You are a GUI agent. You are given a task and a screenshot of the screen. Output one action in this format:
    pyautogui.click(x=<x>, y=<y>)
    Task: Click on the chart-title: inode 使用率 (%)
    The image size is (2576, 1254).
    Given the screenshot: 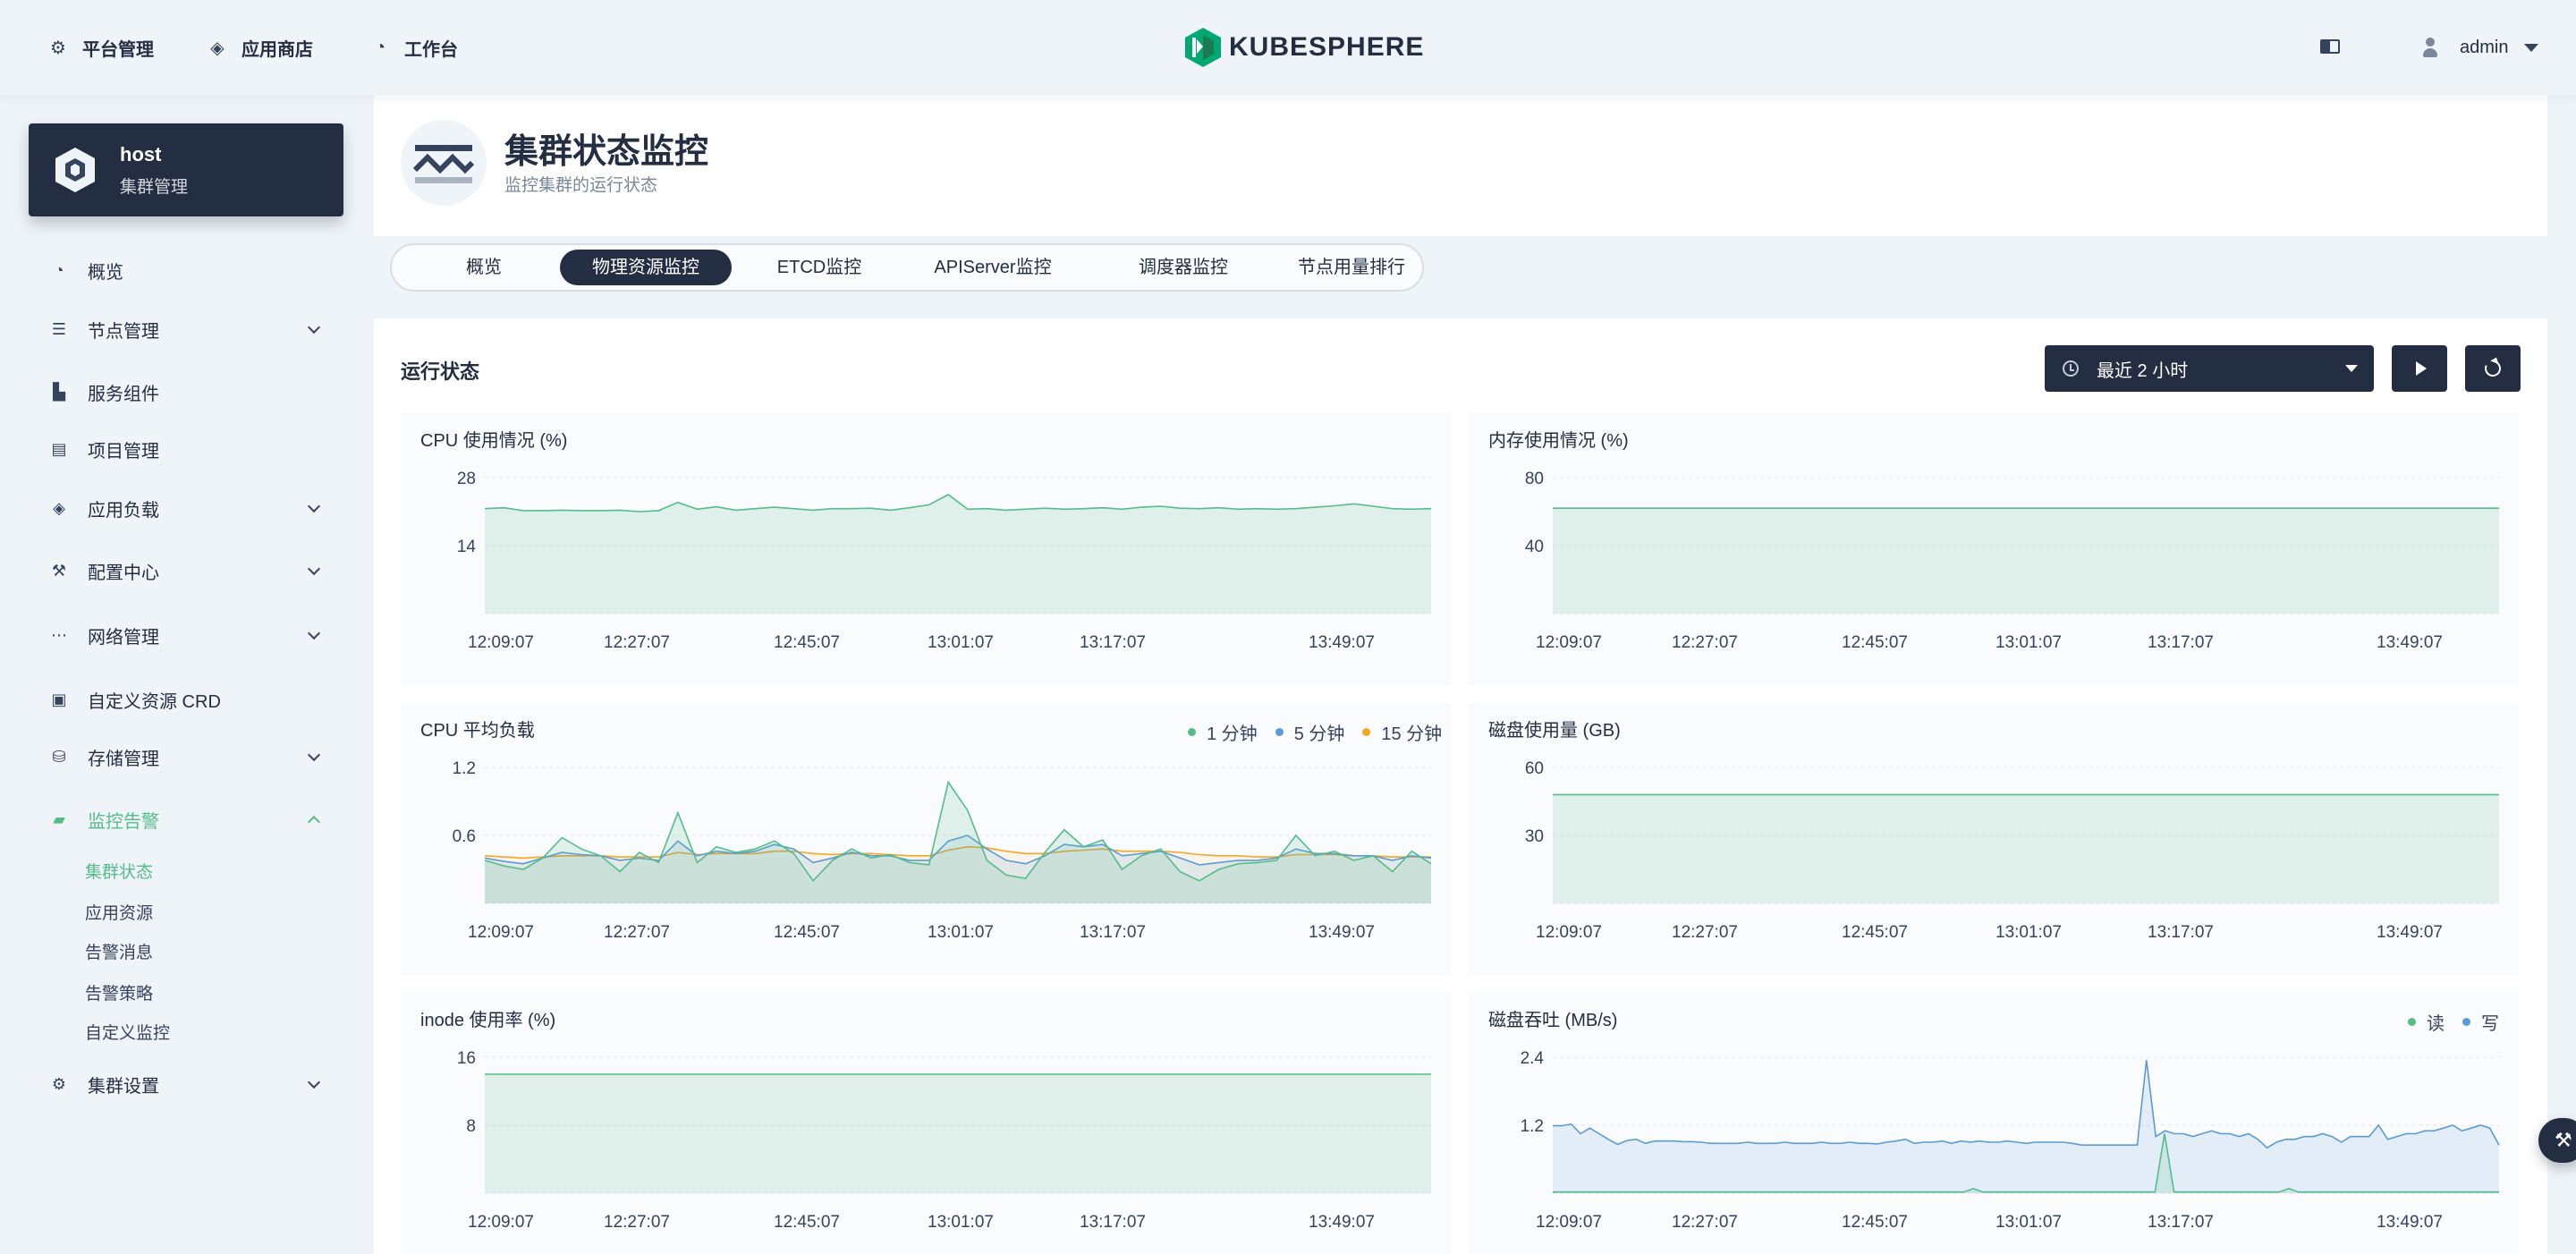 What is the action you would take?
    pyautogui.click(x=488, y=1020)
    